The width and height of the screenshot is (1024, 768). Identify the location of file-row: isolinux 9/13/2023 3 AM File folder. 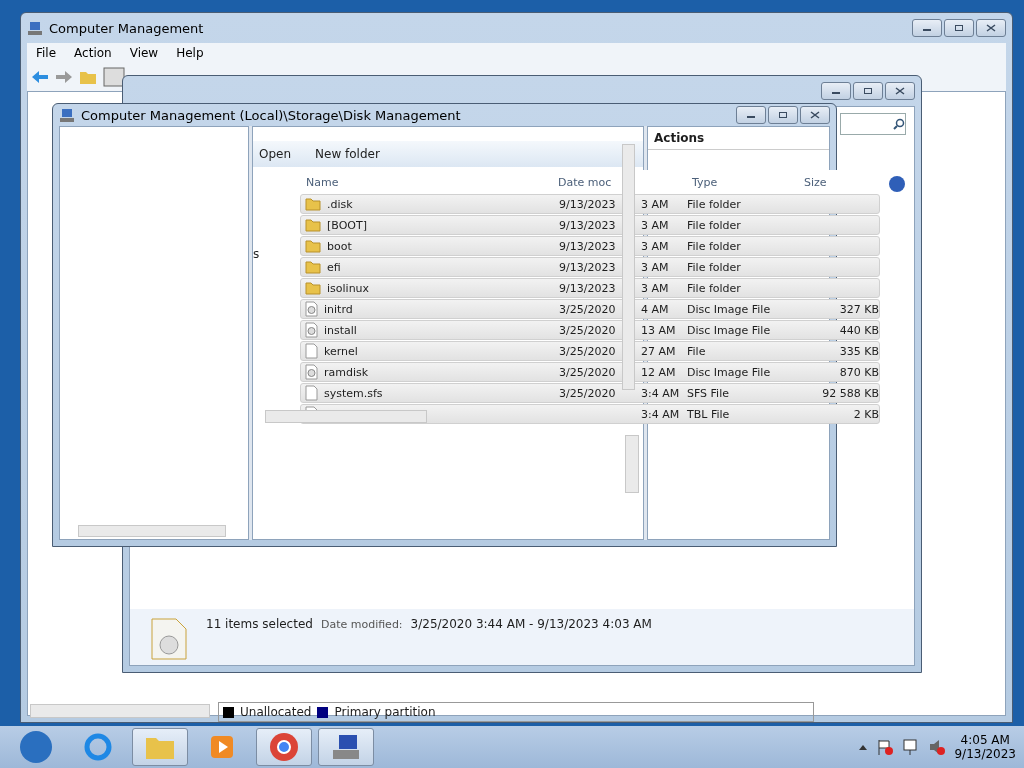
(590, 288).